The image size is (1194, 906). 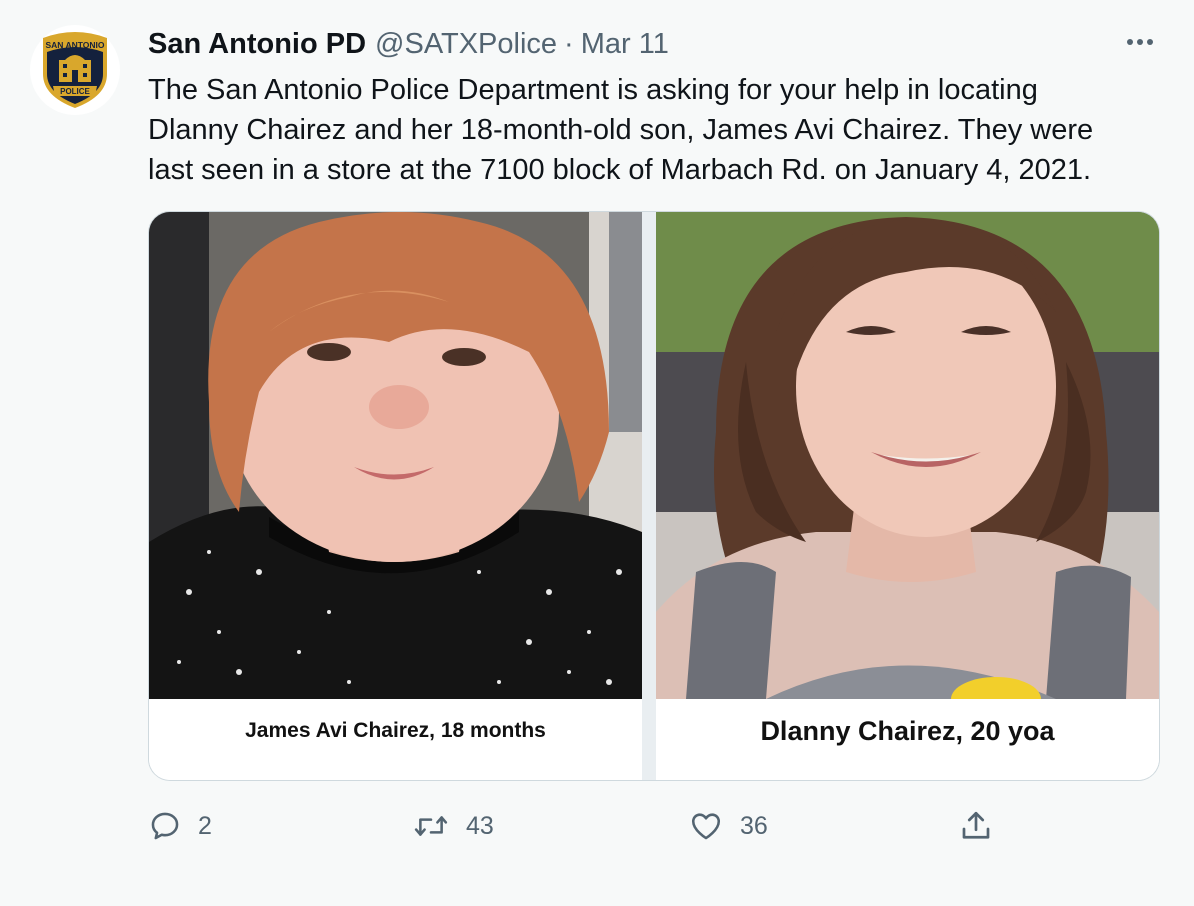 What do you see at coordinates (466, 44) in the screenshot?
I see `user-handle: @SATXPolice` at bounding box center [466, 44].